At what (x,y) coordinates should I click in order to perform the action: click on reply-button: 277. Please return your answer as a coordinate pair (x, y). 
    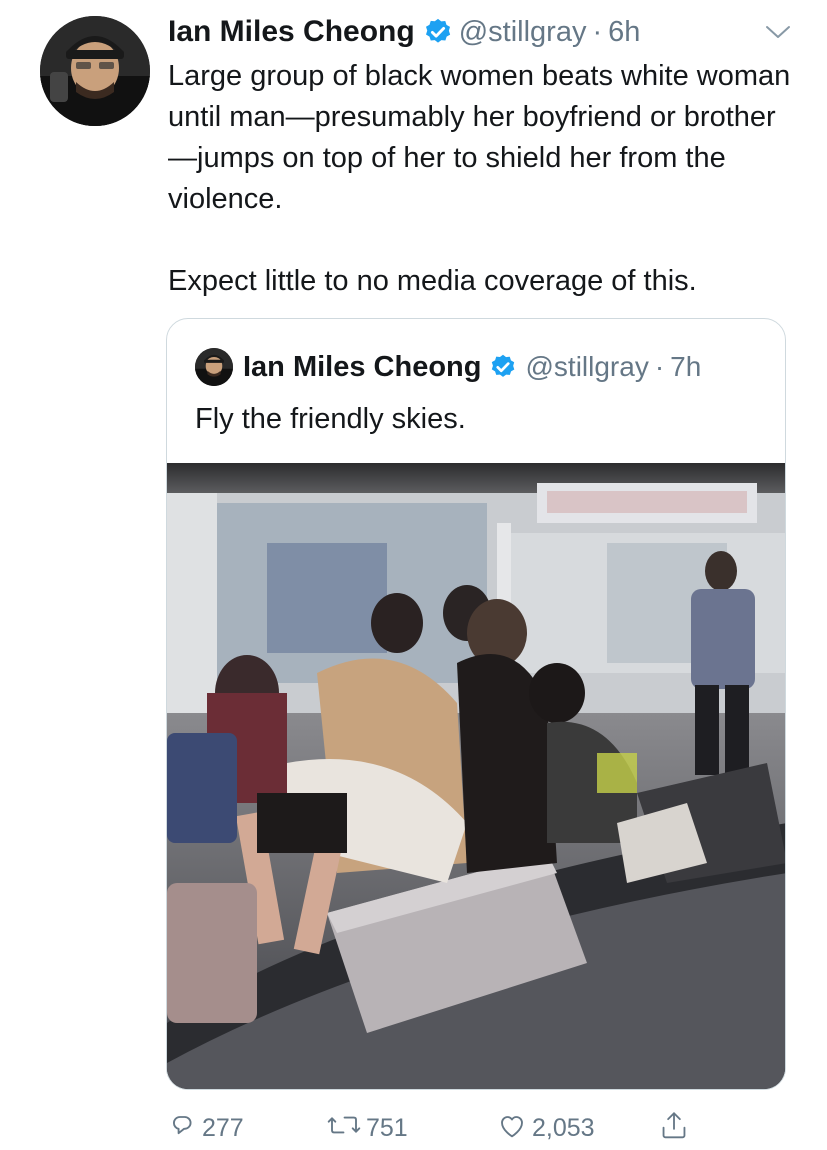
    Looking at the image, I should click on (205, 1128).